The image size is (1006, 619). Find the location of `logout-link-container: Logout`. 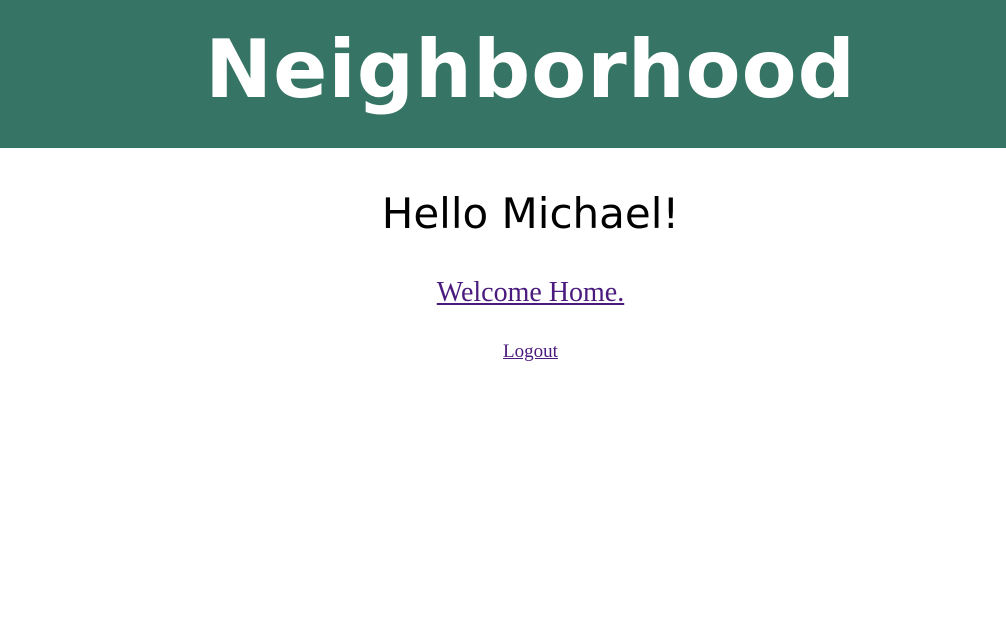

logout-link-container: Logout is located at coordinates (503, 352).